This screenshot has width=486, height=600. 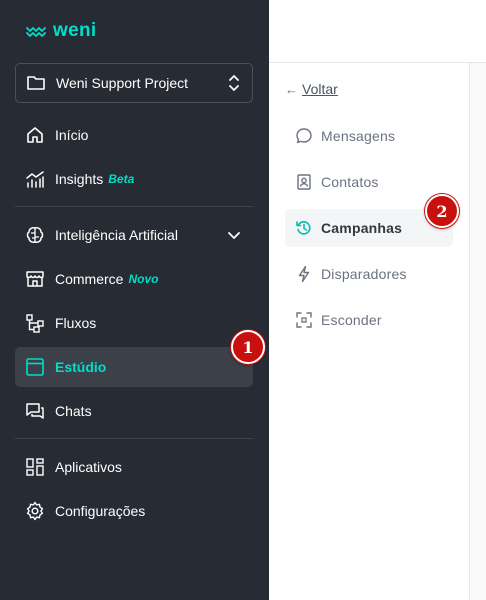 I want to click on submenu-item-label: Disparadores, so click(x=364, y=274).